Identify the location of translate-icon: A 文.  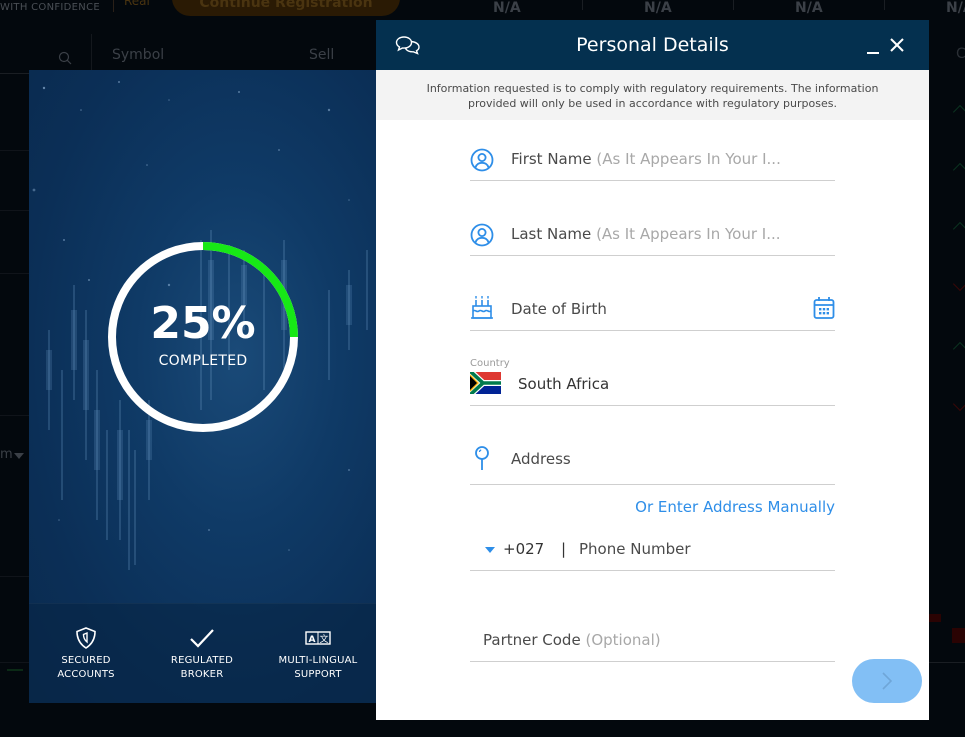
(318, 638).